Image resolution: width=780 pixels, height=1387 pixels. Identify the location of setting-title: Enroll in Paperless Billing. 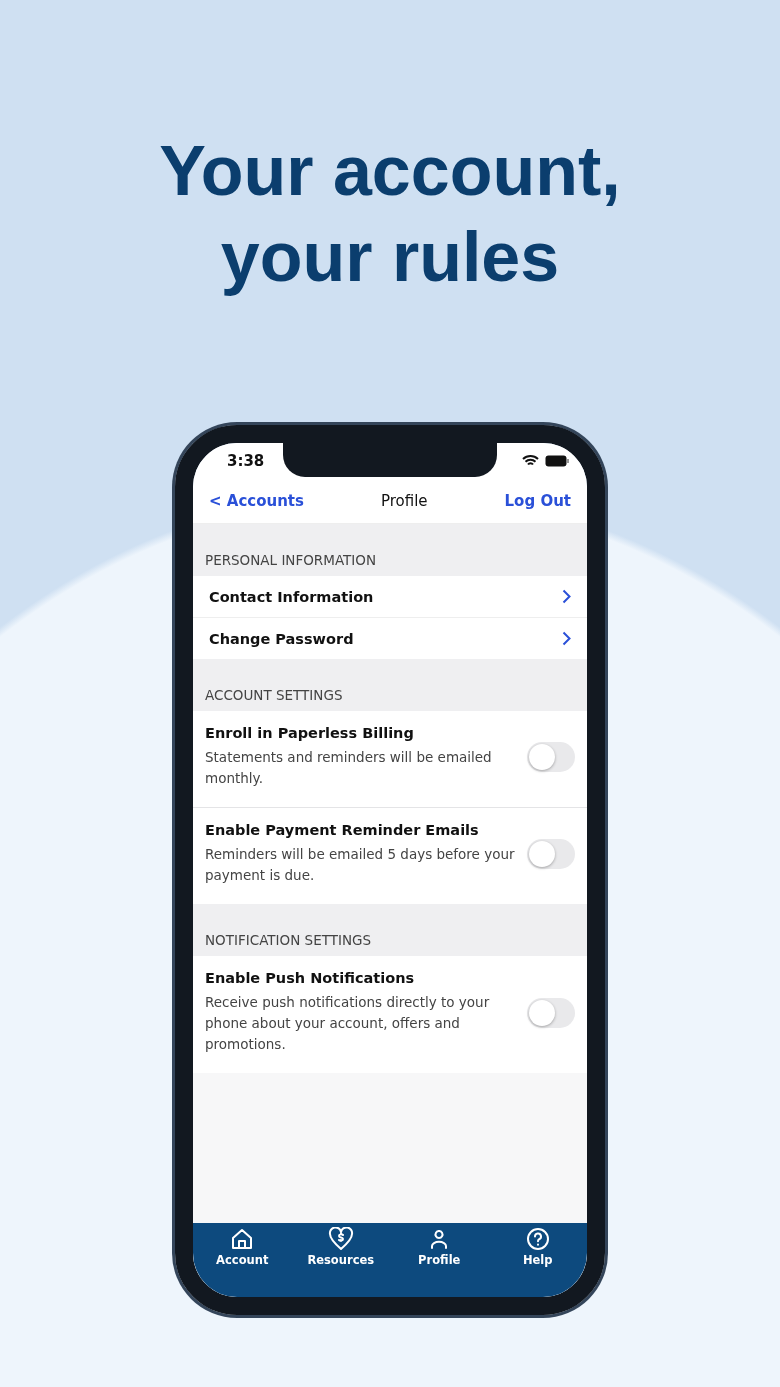
(310, 733).